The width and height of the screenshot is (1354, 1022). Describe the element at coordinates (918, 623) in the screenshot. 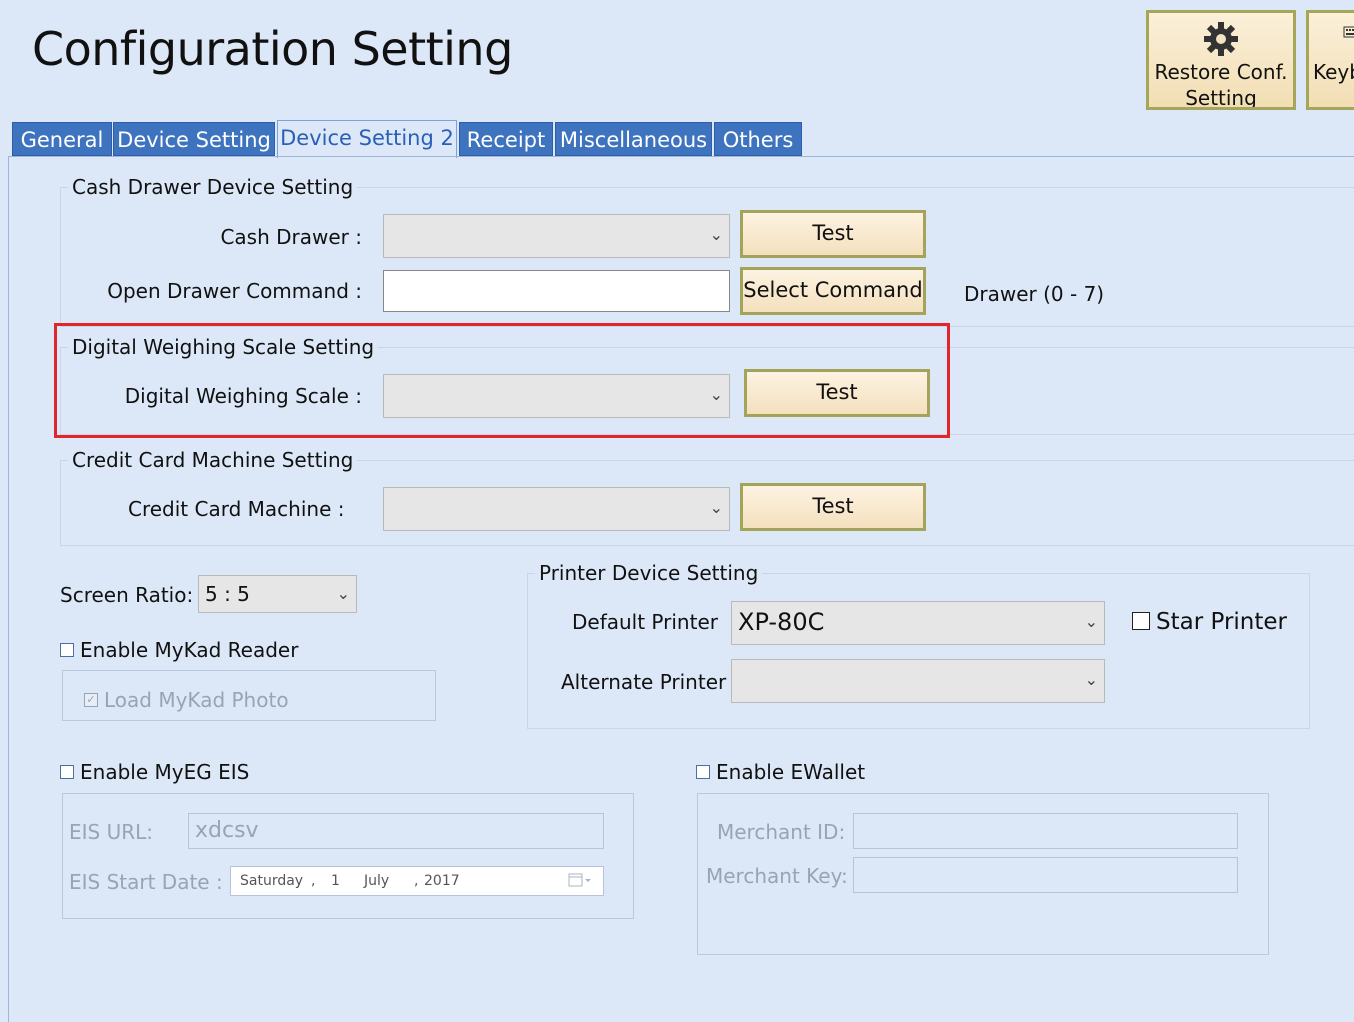

I see `default-printer-select: XP-80C ⌄` at that location.